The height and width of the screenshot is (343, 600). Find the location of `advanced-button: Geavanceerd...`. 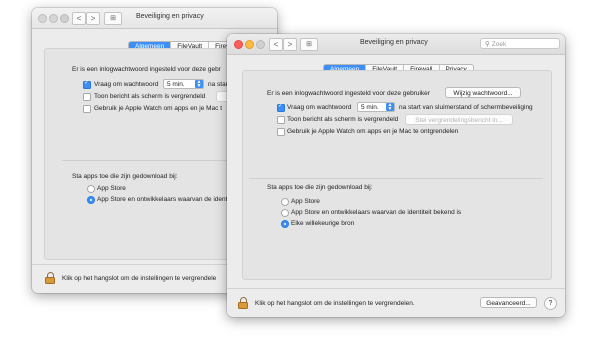

advanced-button: Geavanceerd... is located at coordinates (508, 302).